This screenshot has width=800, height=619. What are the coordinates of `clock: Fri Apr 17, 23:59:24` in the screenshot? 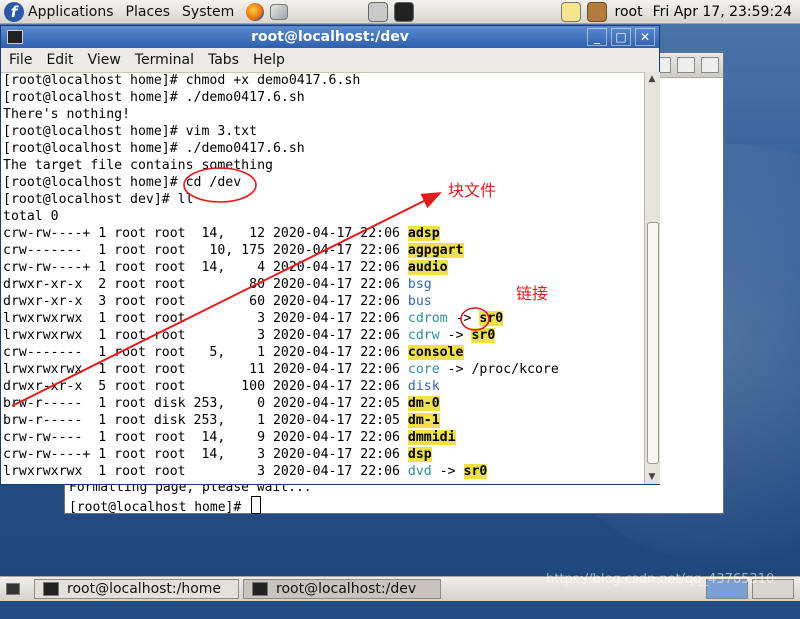 It's located at (722, 12).